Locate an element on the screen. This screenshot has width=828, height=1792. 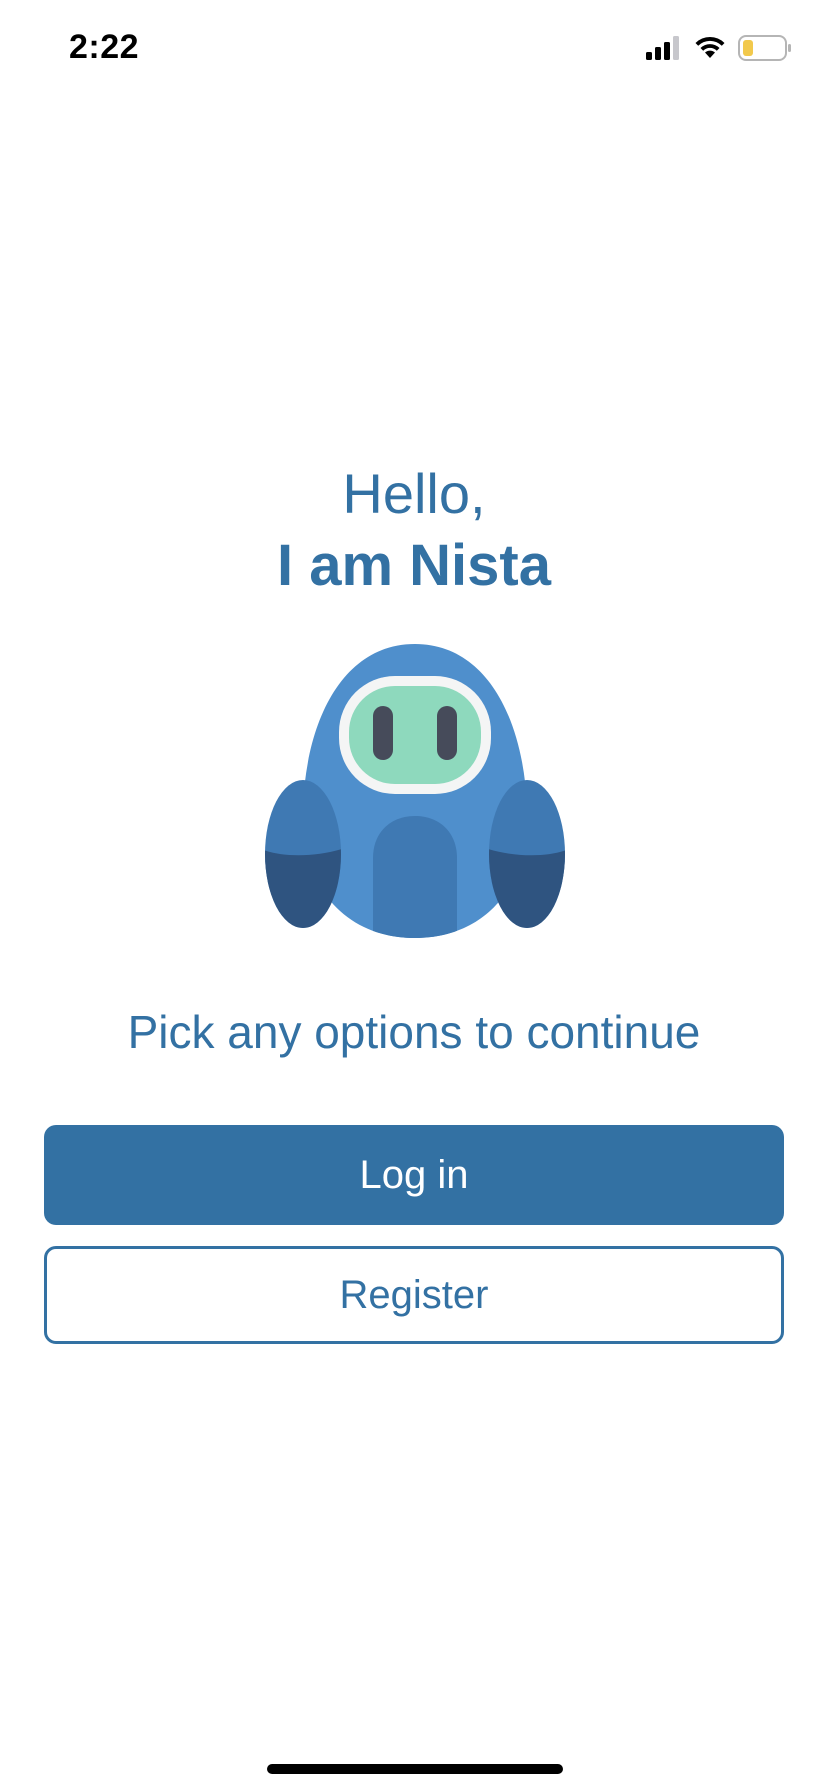
register-button: Register is located at coordinates (414, 1295).